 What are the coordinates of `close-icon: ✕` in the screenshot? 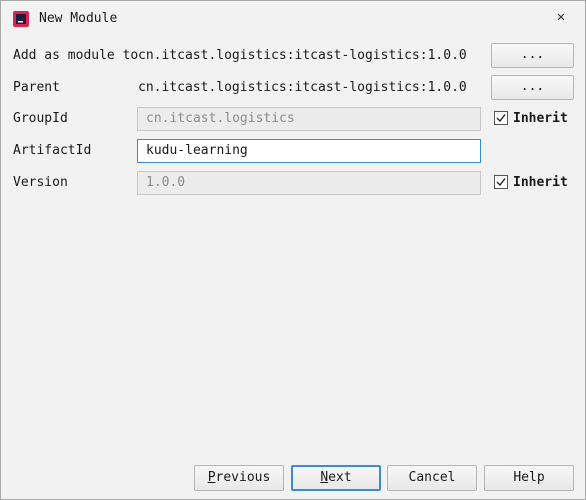 It's located at (561, 17).